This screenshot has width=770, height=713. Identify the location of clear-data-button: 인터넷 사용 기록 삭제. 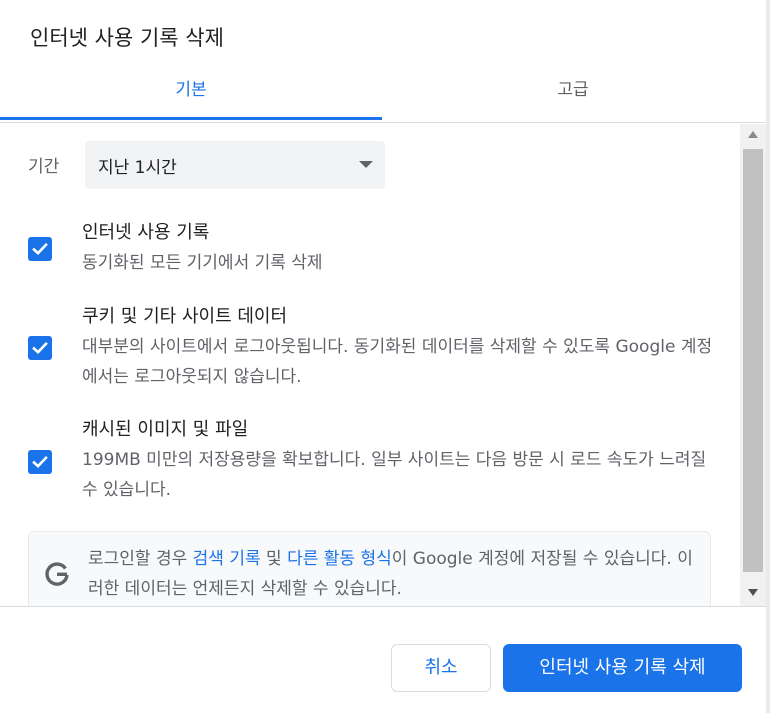
(622, 668).